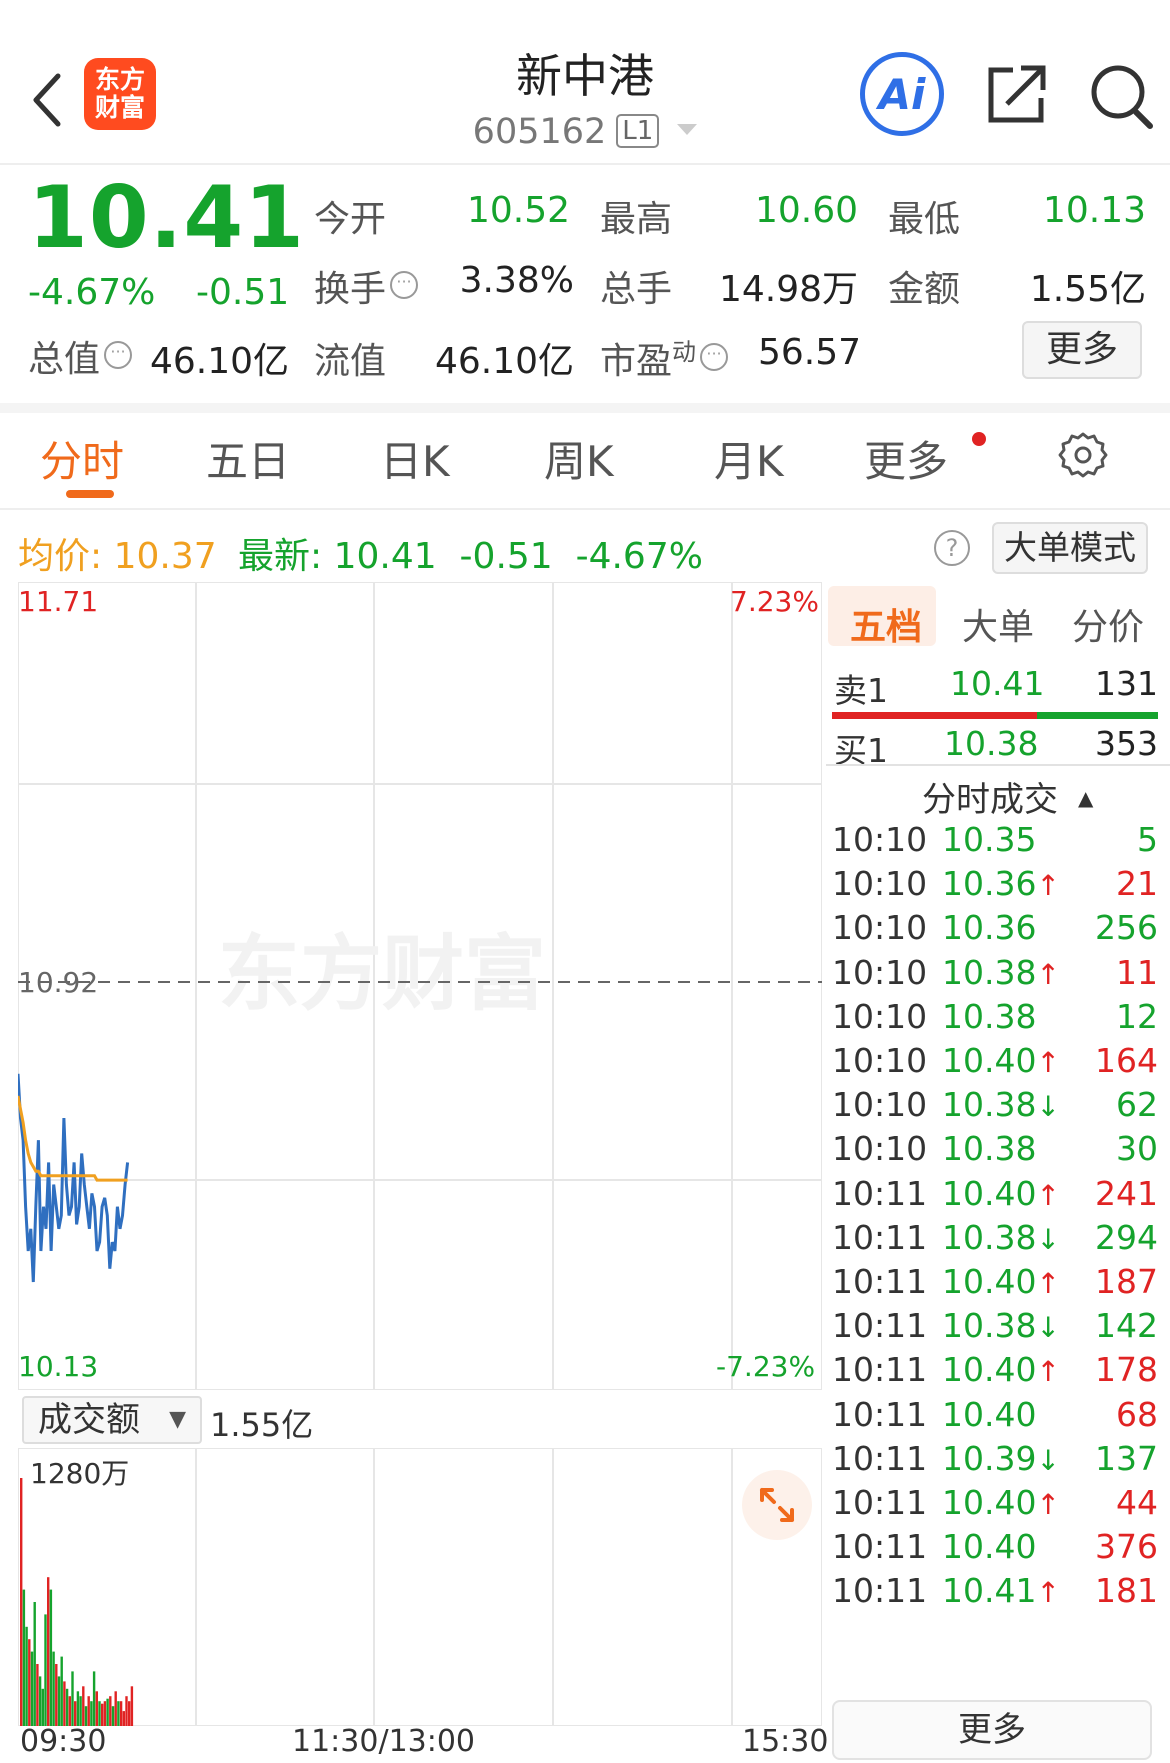 The height and width of the screenshot is (1763, 1170). What do you see at coordinates (1048, 1460) in the screenshot?
I see `arrow-down-icon: ↓` at bounding box center [1048, 1460].